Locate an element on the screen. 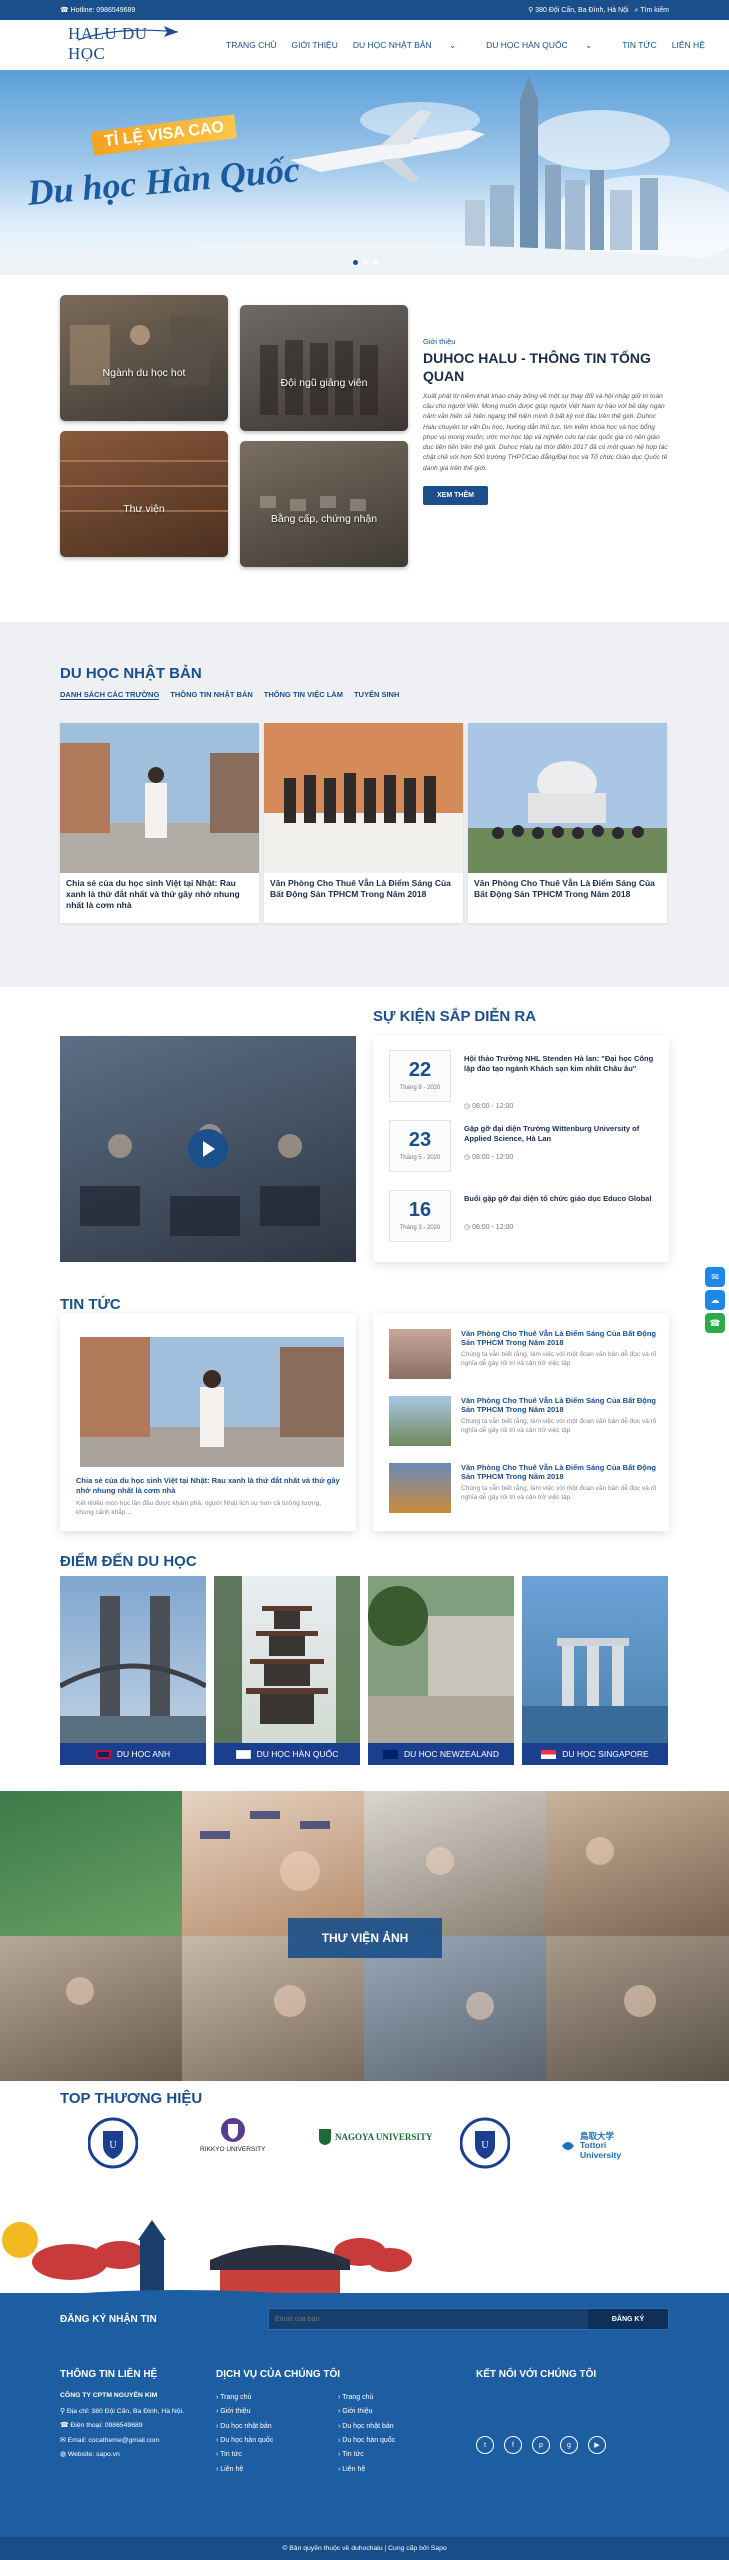  phone-call-icon: ☎ is located at coordinates (715, 1323).